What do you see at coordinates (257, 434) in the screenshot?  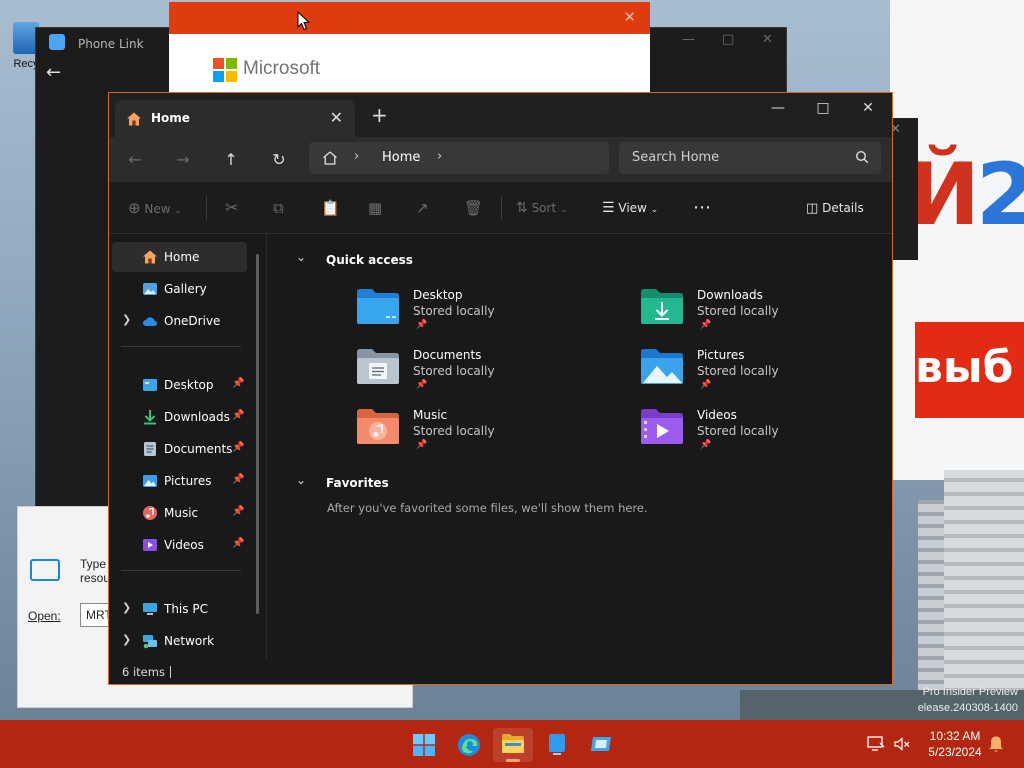 I see `scrollbar` at bounding box center [257, 434].